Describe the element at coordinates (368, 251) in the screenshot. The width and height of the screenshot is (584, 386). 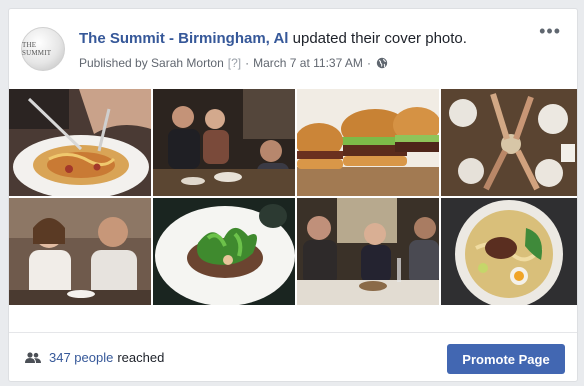
I see `friends-dinner-photo` at that location.